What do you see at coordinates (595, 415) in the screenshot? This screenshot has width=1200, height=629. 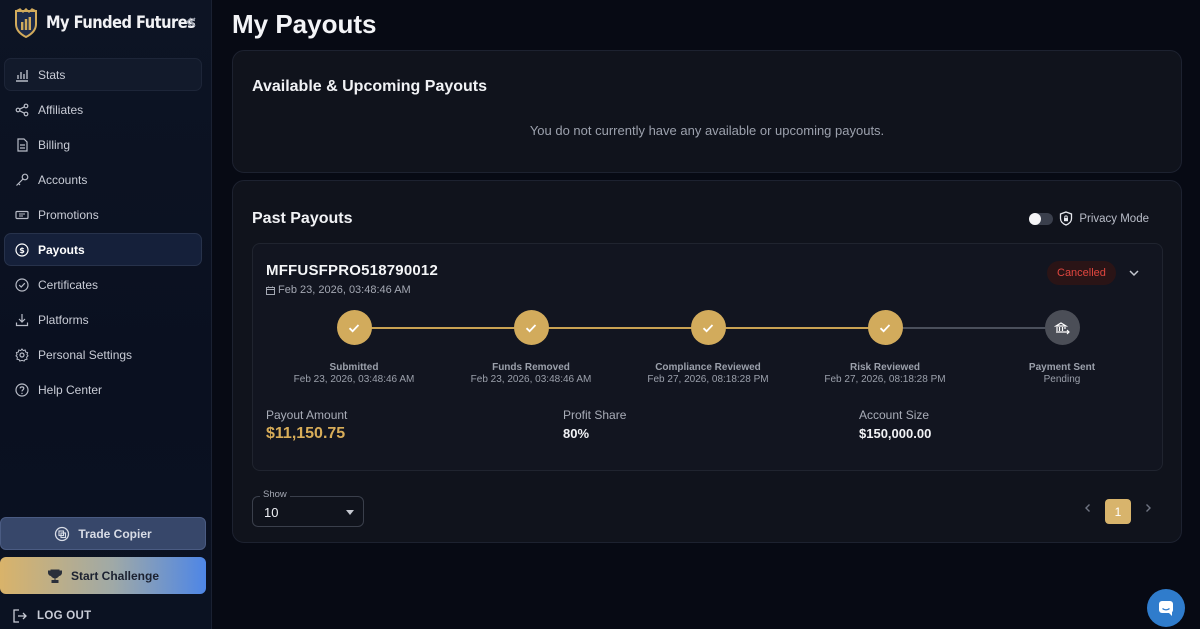 I see `profit-share-label: Profit Share` at bounding box center [595, 415].